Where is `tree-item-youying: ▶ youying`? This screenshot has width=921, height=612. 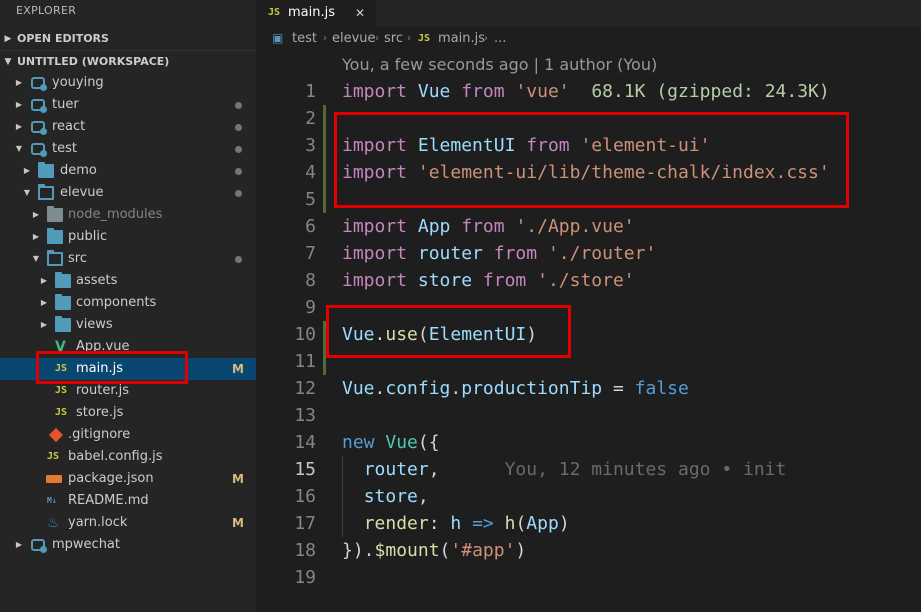 tree-item-youying: ▶ youying is located at coordinates (128, 83).